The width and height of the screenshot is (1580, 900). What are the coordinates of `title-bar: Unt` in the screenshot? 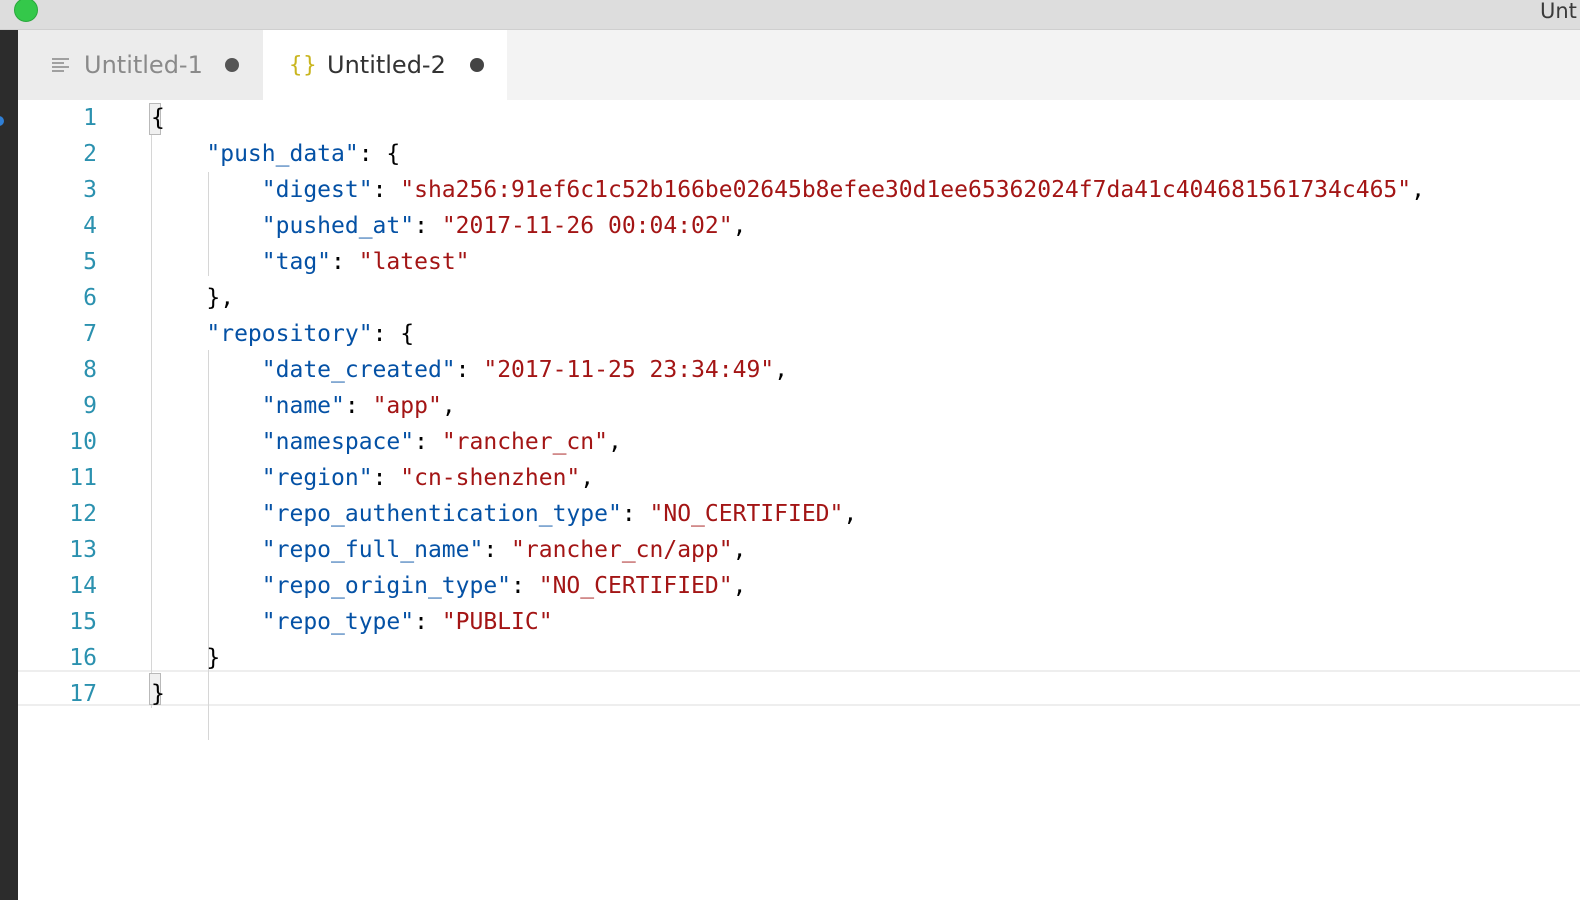 It's located at (790, 15).